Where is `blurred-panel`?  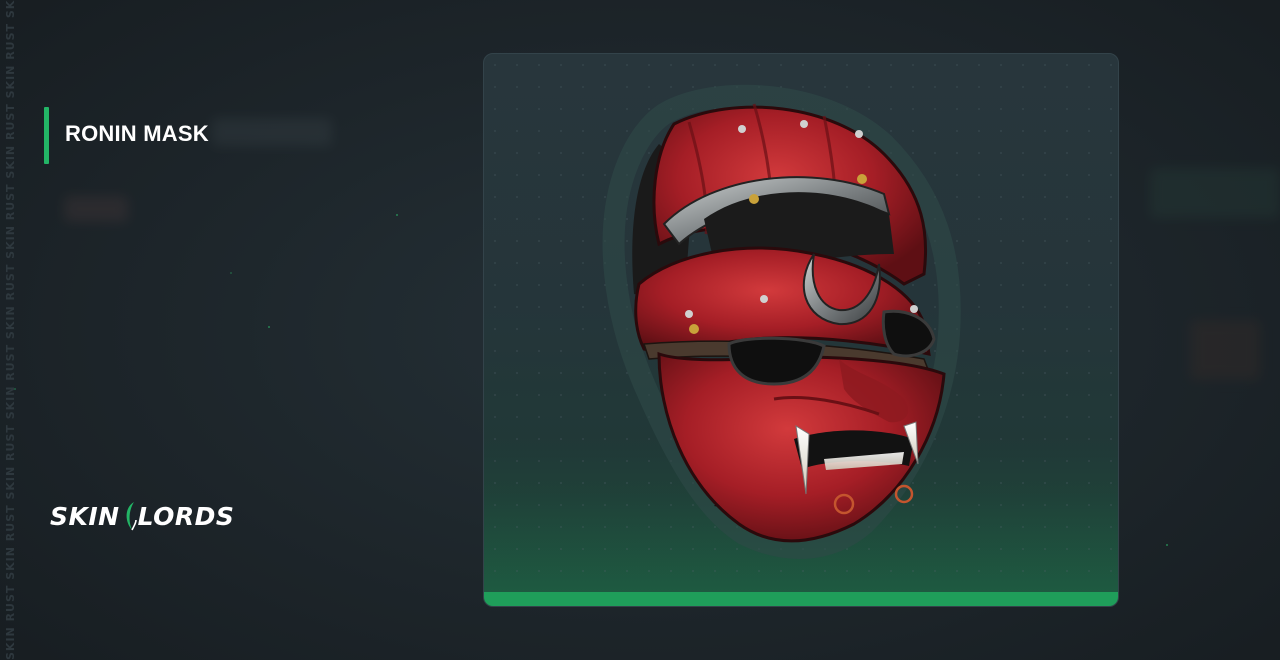
blurred-panel is located at coordinates (1215, 193).